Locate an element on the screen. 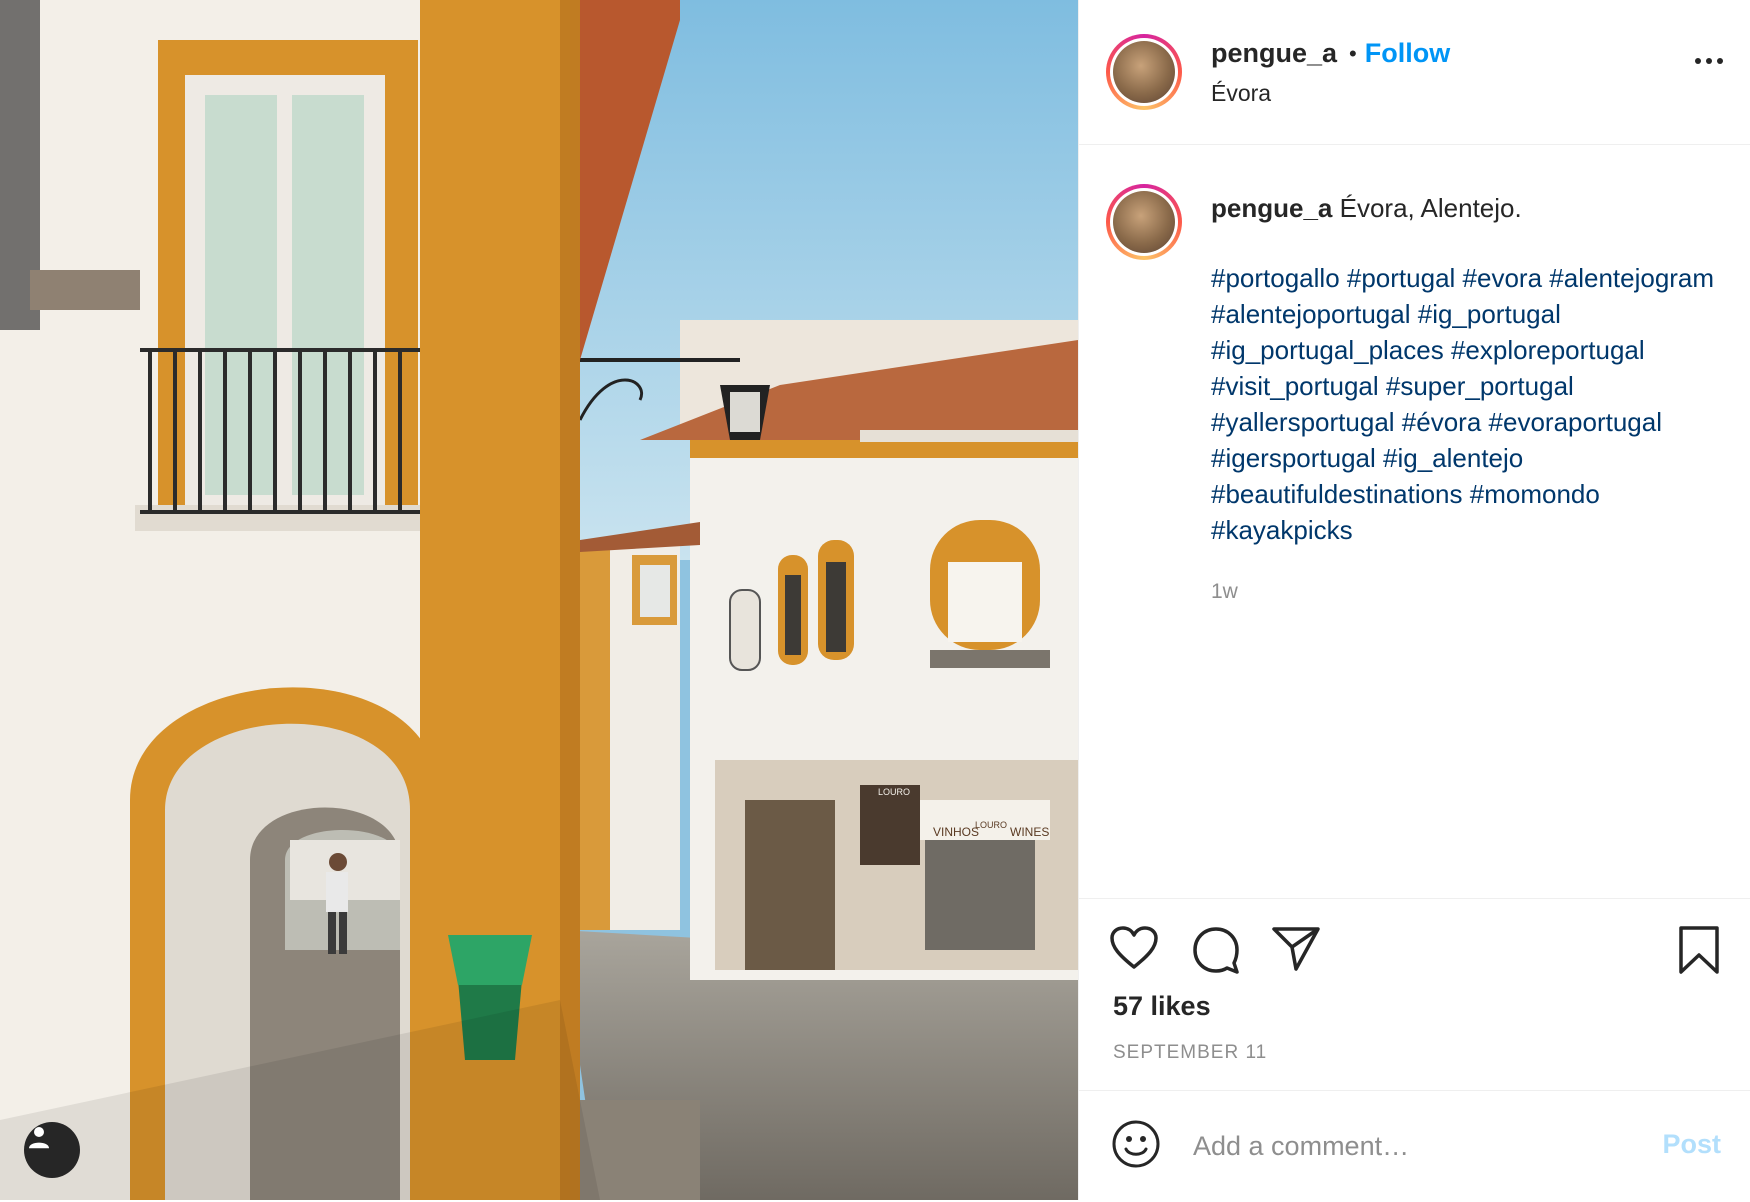 This screenshot has height=1202, width=1750. avatar is located at coordinates (1144, 72).